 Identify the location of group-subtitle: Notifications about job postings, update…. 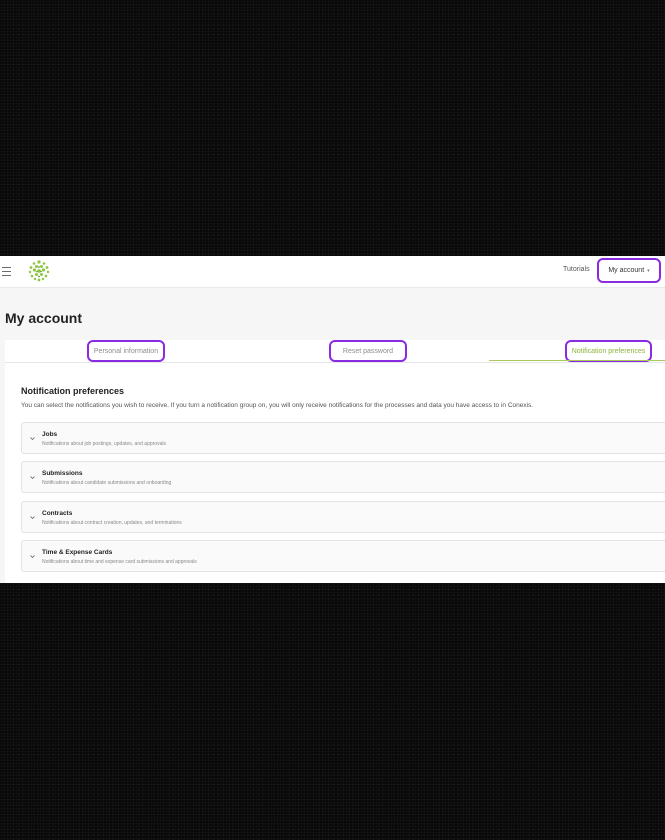
(104, 444).